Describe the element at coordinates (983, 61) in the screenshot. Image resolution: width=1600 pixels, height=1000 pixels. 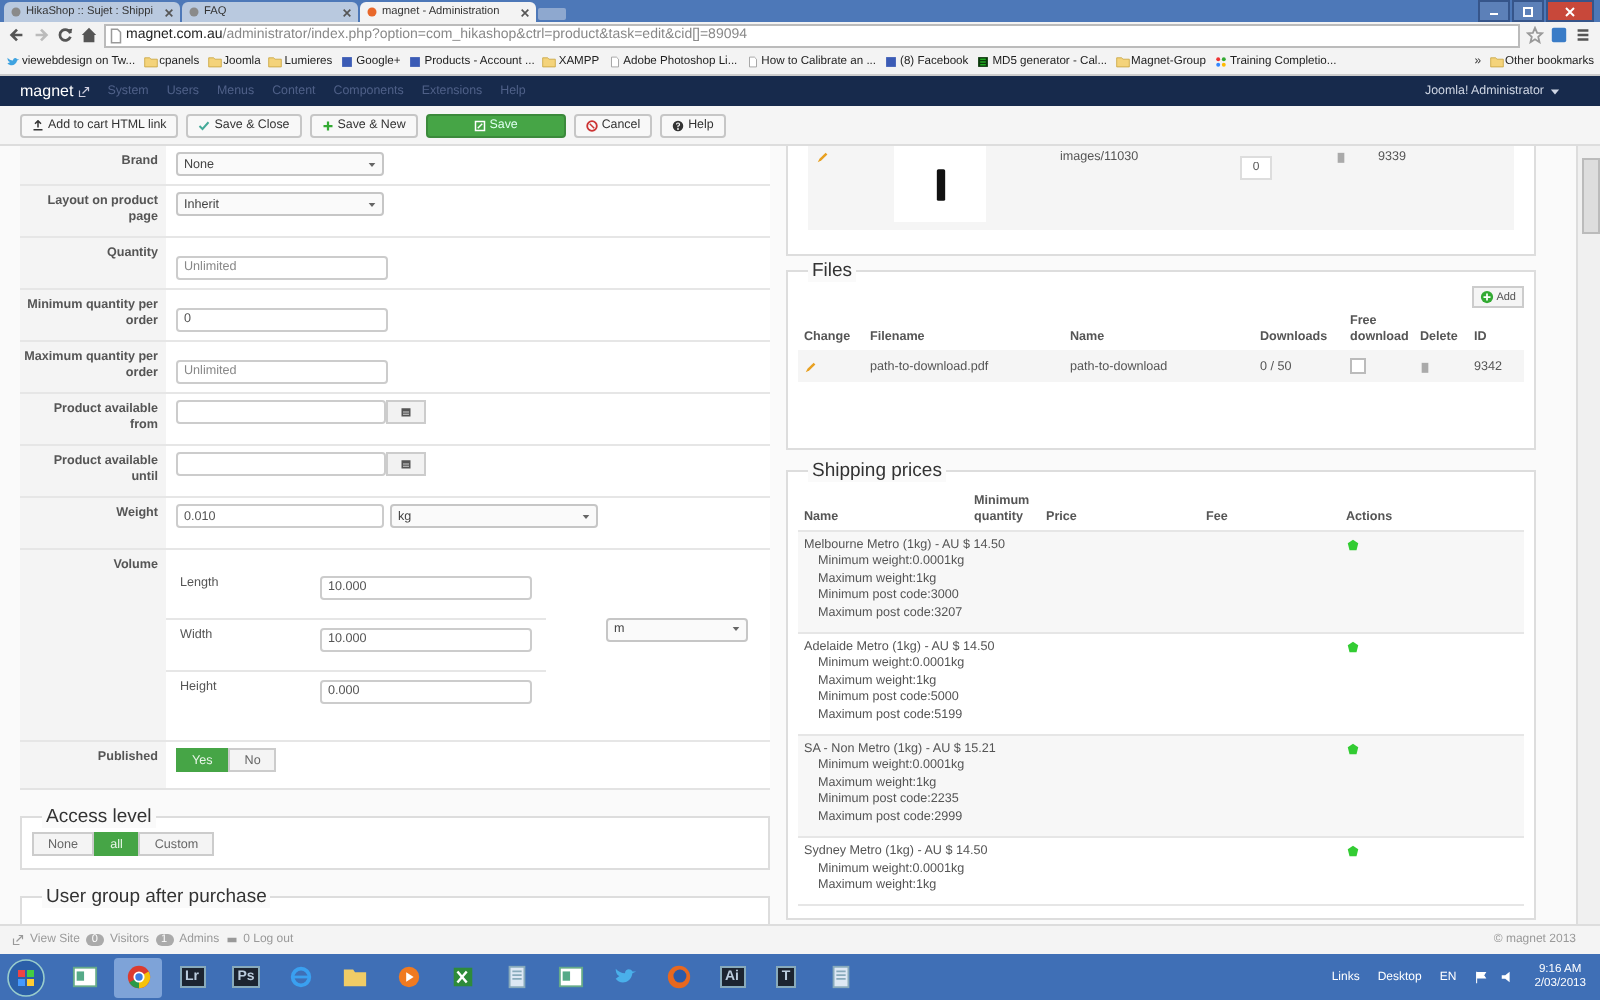
I see `grid-icon` at that location.